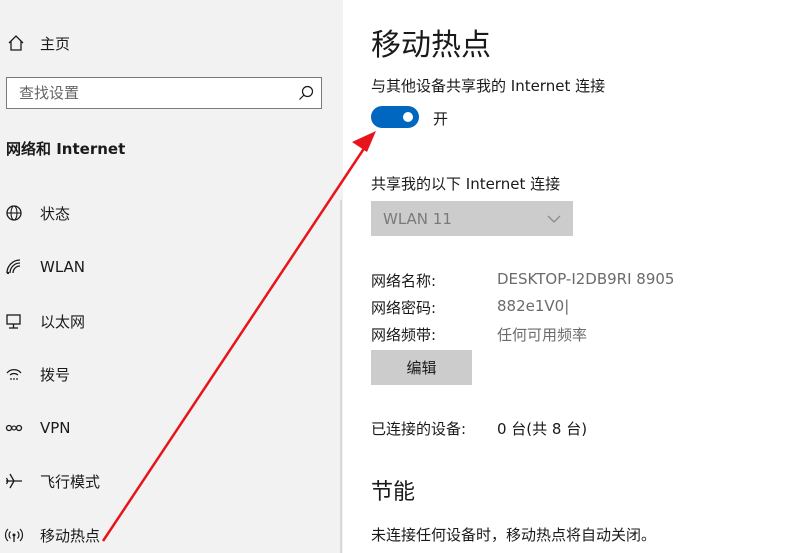 This screenshot has height=553, width=800. I want to click on ethernet-icon, so click(13, 321).